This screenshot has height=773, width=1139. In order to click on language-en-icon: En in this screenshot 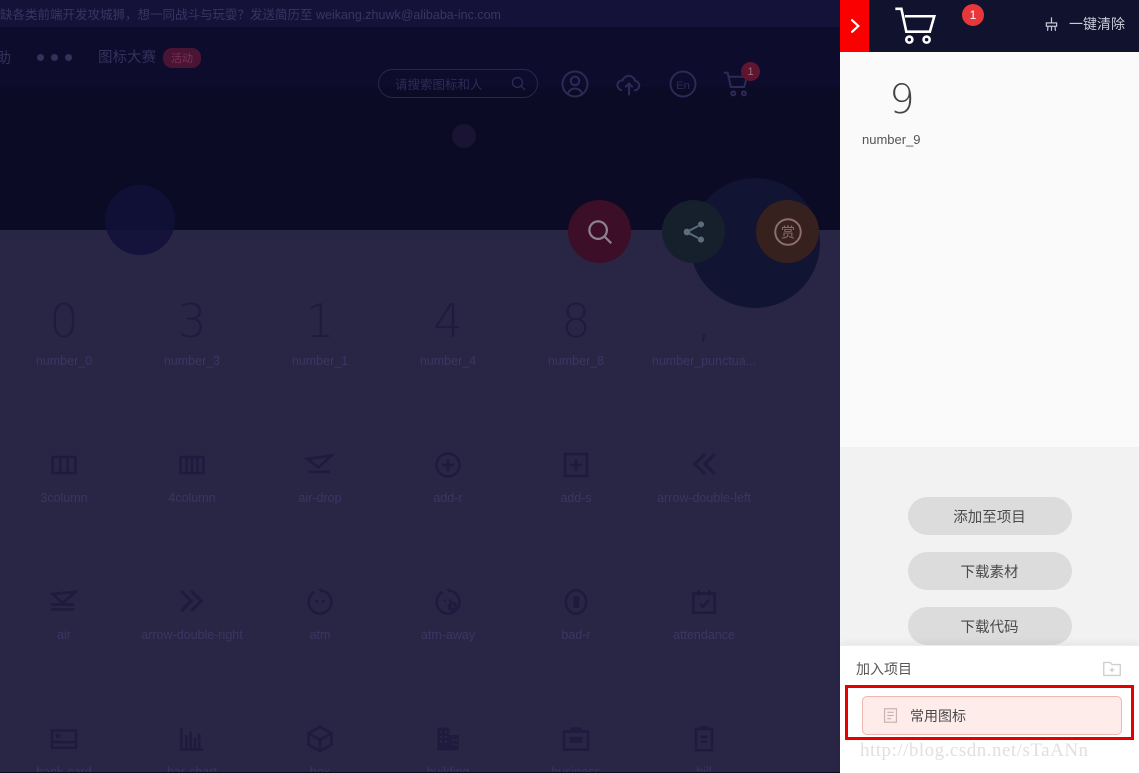, I will do `click(683, 84)`.